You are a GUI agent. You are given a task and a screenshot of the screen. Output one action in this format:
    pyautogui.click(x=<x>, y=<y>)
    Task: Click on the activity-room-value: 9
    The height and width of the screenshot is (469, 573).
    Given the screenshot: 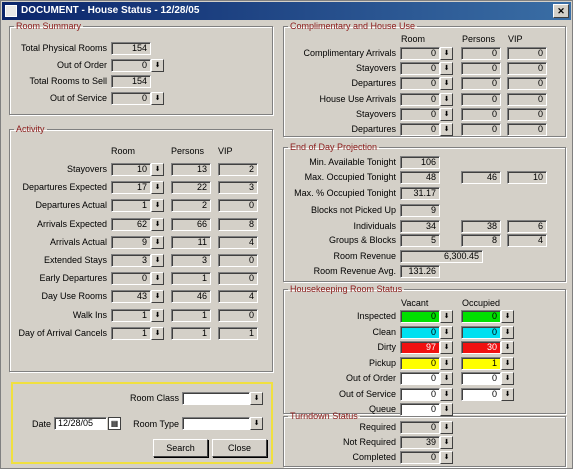 What is the action you would take?
    pyautogui.click(x=131, y=242)
    